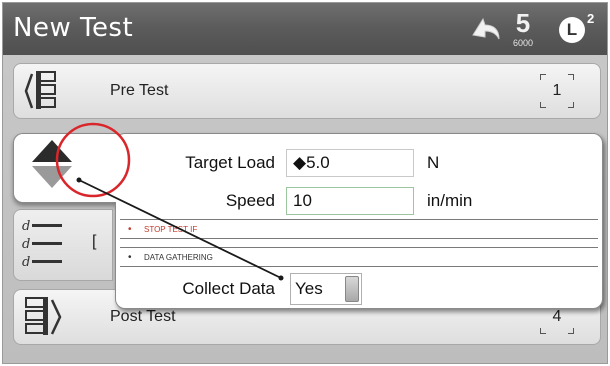  I want to click on target-load-unit: N, so click(433, 162).